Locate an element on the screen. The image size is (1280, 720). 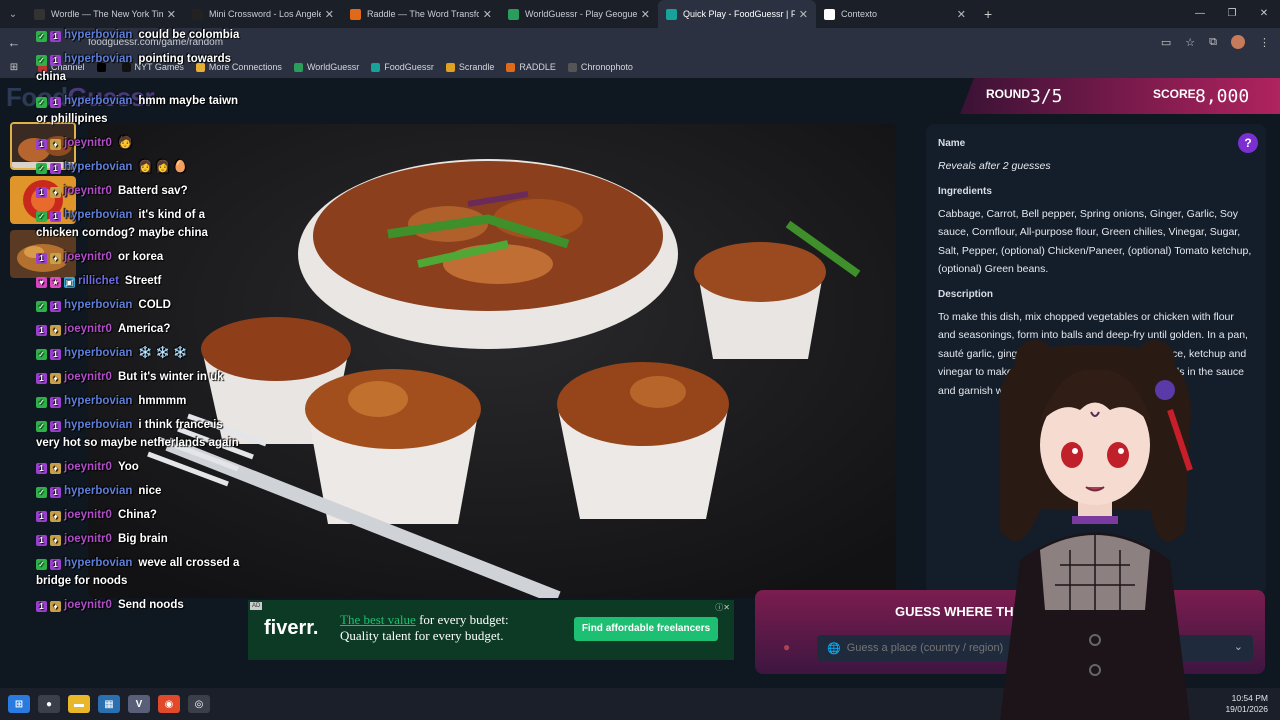
ad-close-icon: ⓘ✕ is located at coordinates (722, 607).